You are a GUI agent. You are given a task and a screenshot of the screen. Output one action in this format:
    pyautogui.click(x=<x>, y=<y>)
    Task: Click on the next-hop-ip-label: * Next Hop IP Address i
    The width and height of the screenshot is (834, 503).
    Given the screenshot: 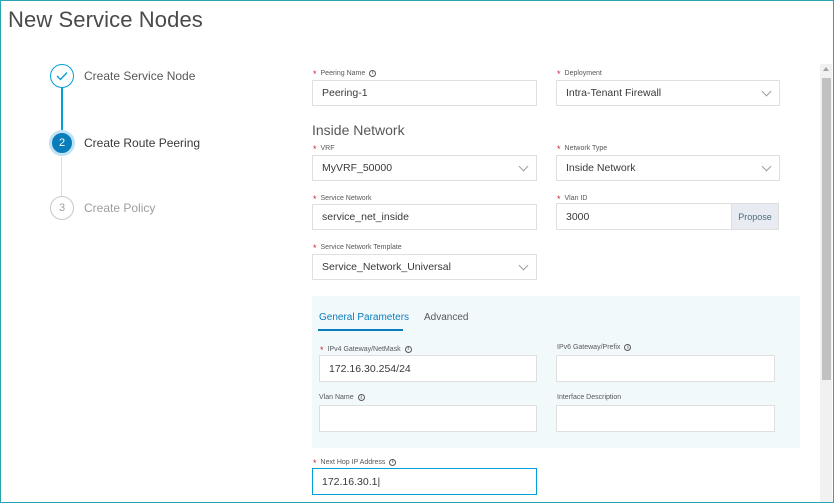 What is the action you would take?
    pyautogui.click(x=355, y=462)
    